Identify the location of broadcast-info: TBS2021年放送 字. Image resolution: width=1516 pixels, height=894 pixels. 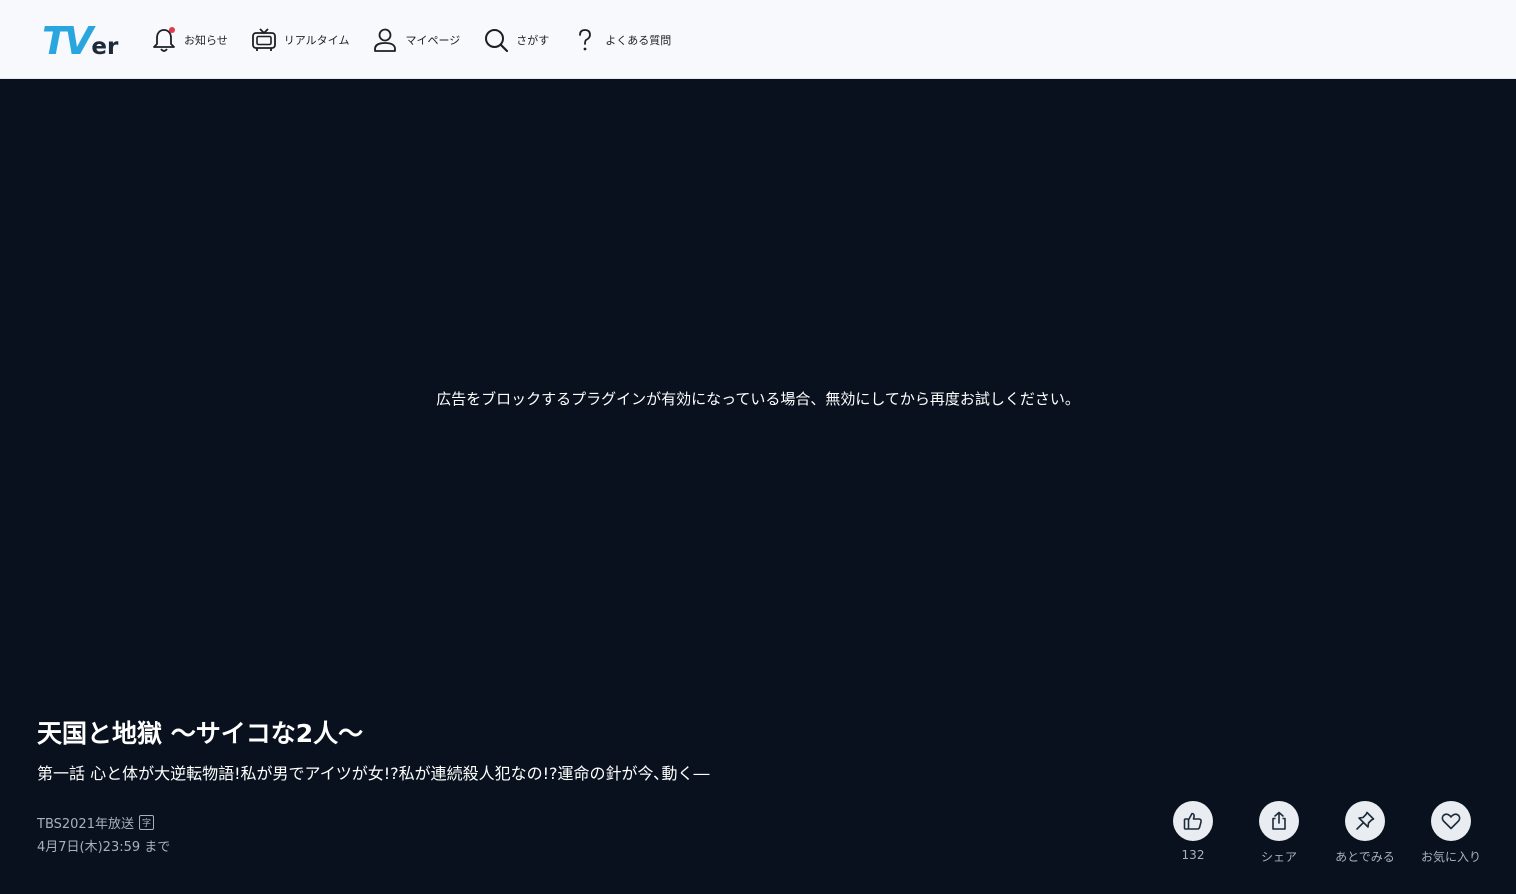
(95, 822).